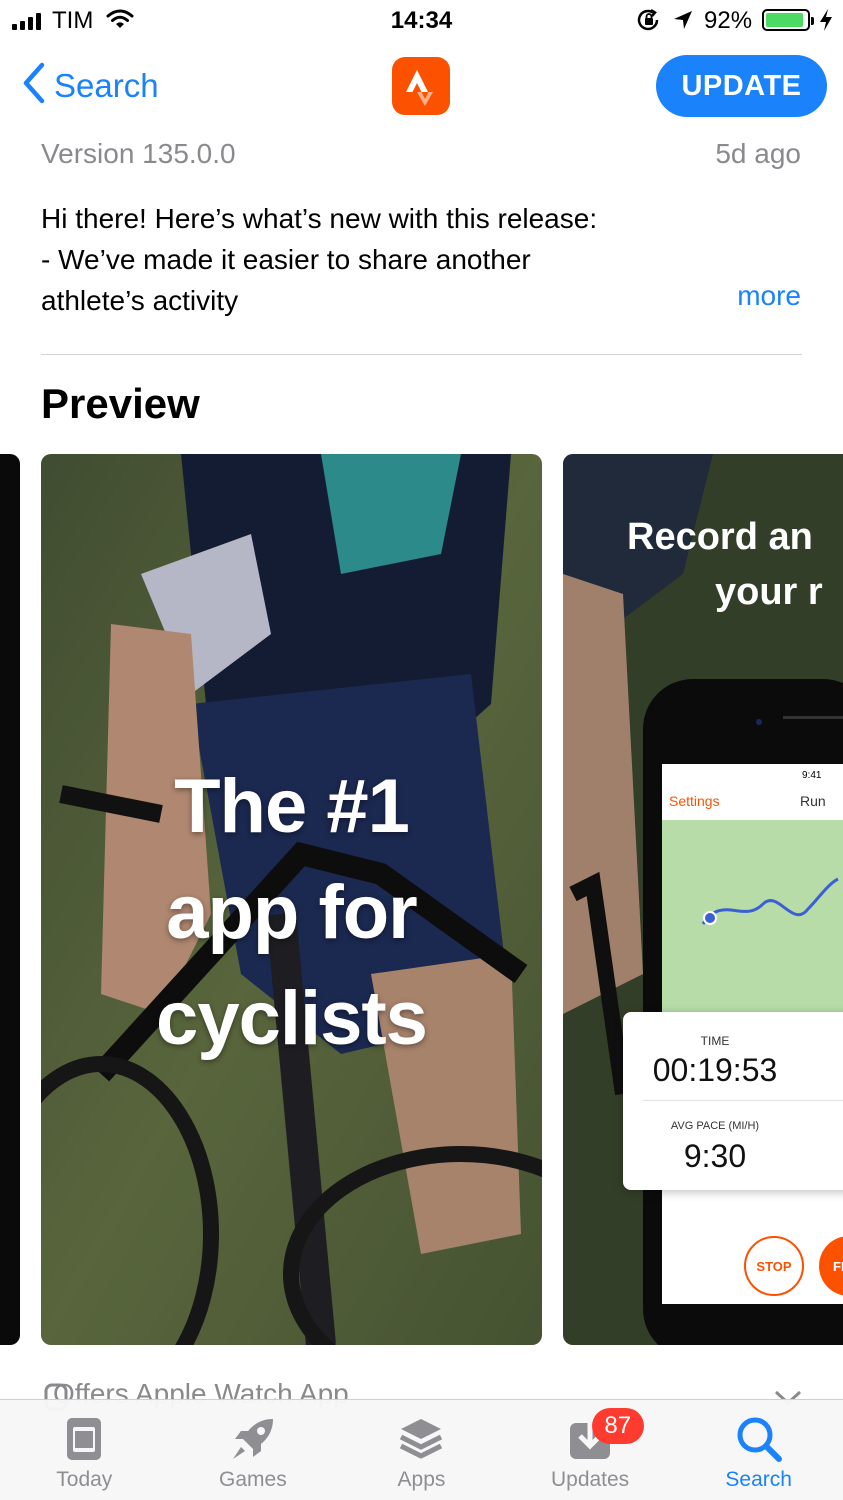  Describe the element at coordinates (421, 1479) in the screenshot. I see `tab-label: Apps` at that location.